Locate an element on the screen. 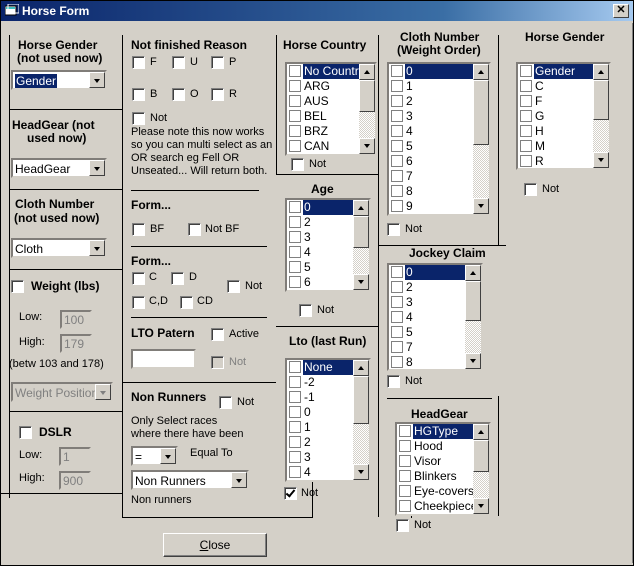  form2-cd-checkbox is located at coordinates (186, 302).